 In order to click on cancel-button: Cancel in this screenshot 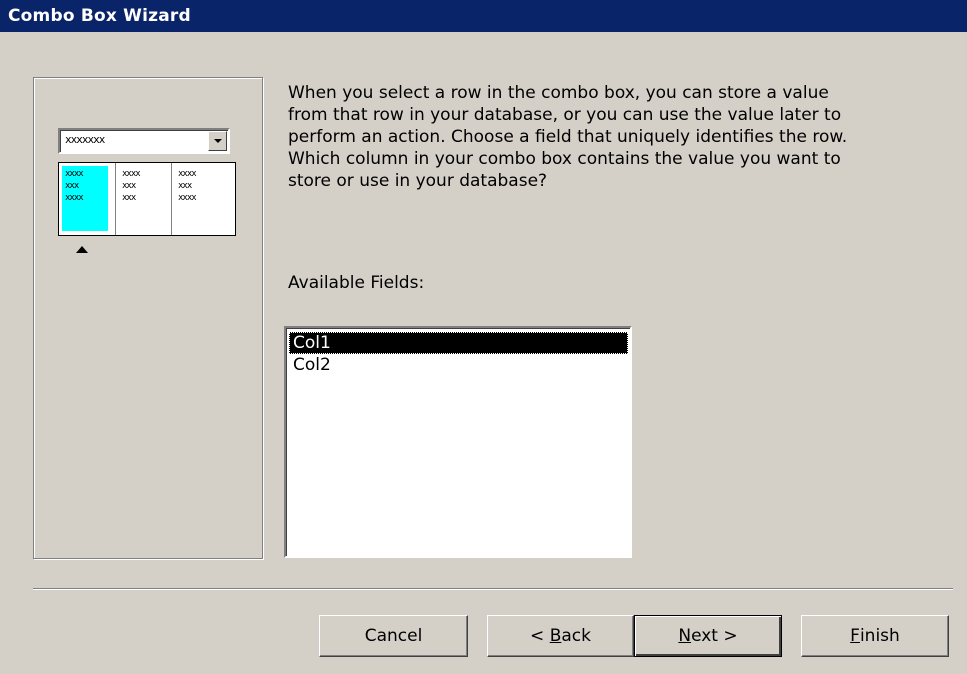, I will do `click(393, 636)`.